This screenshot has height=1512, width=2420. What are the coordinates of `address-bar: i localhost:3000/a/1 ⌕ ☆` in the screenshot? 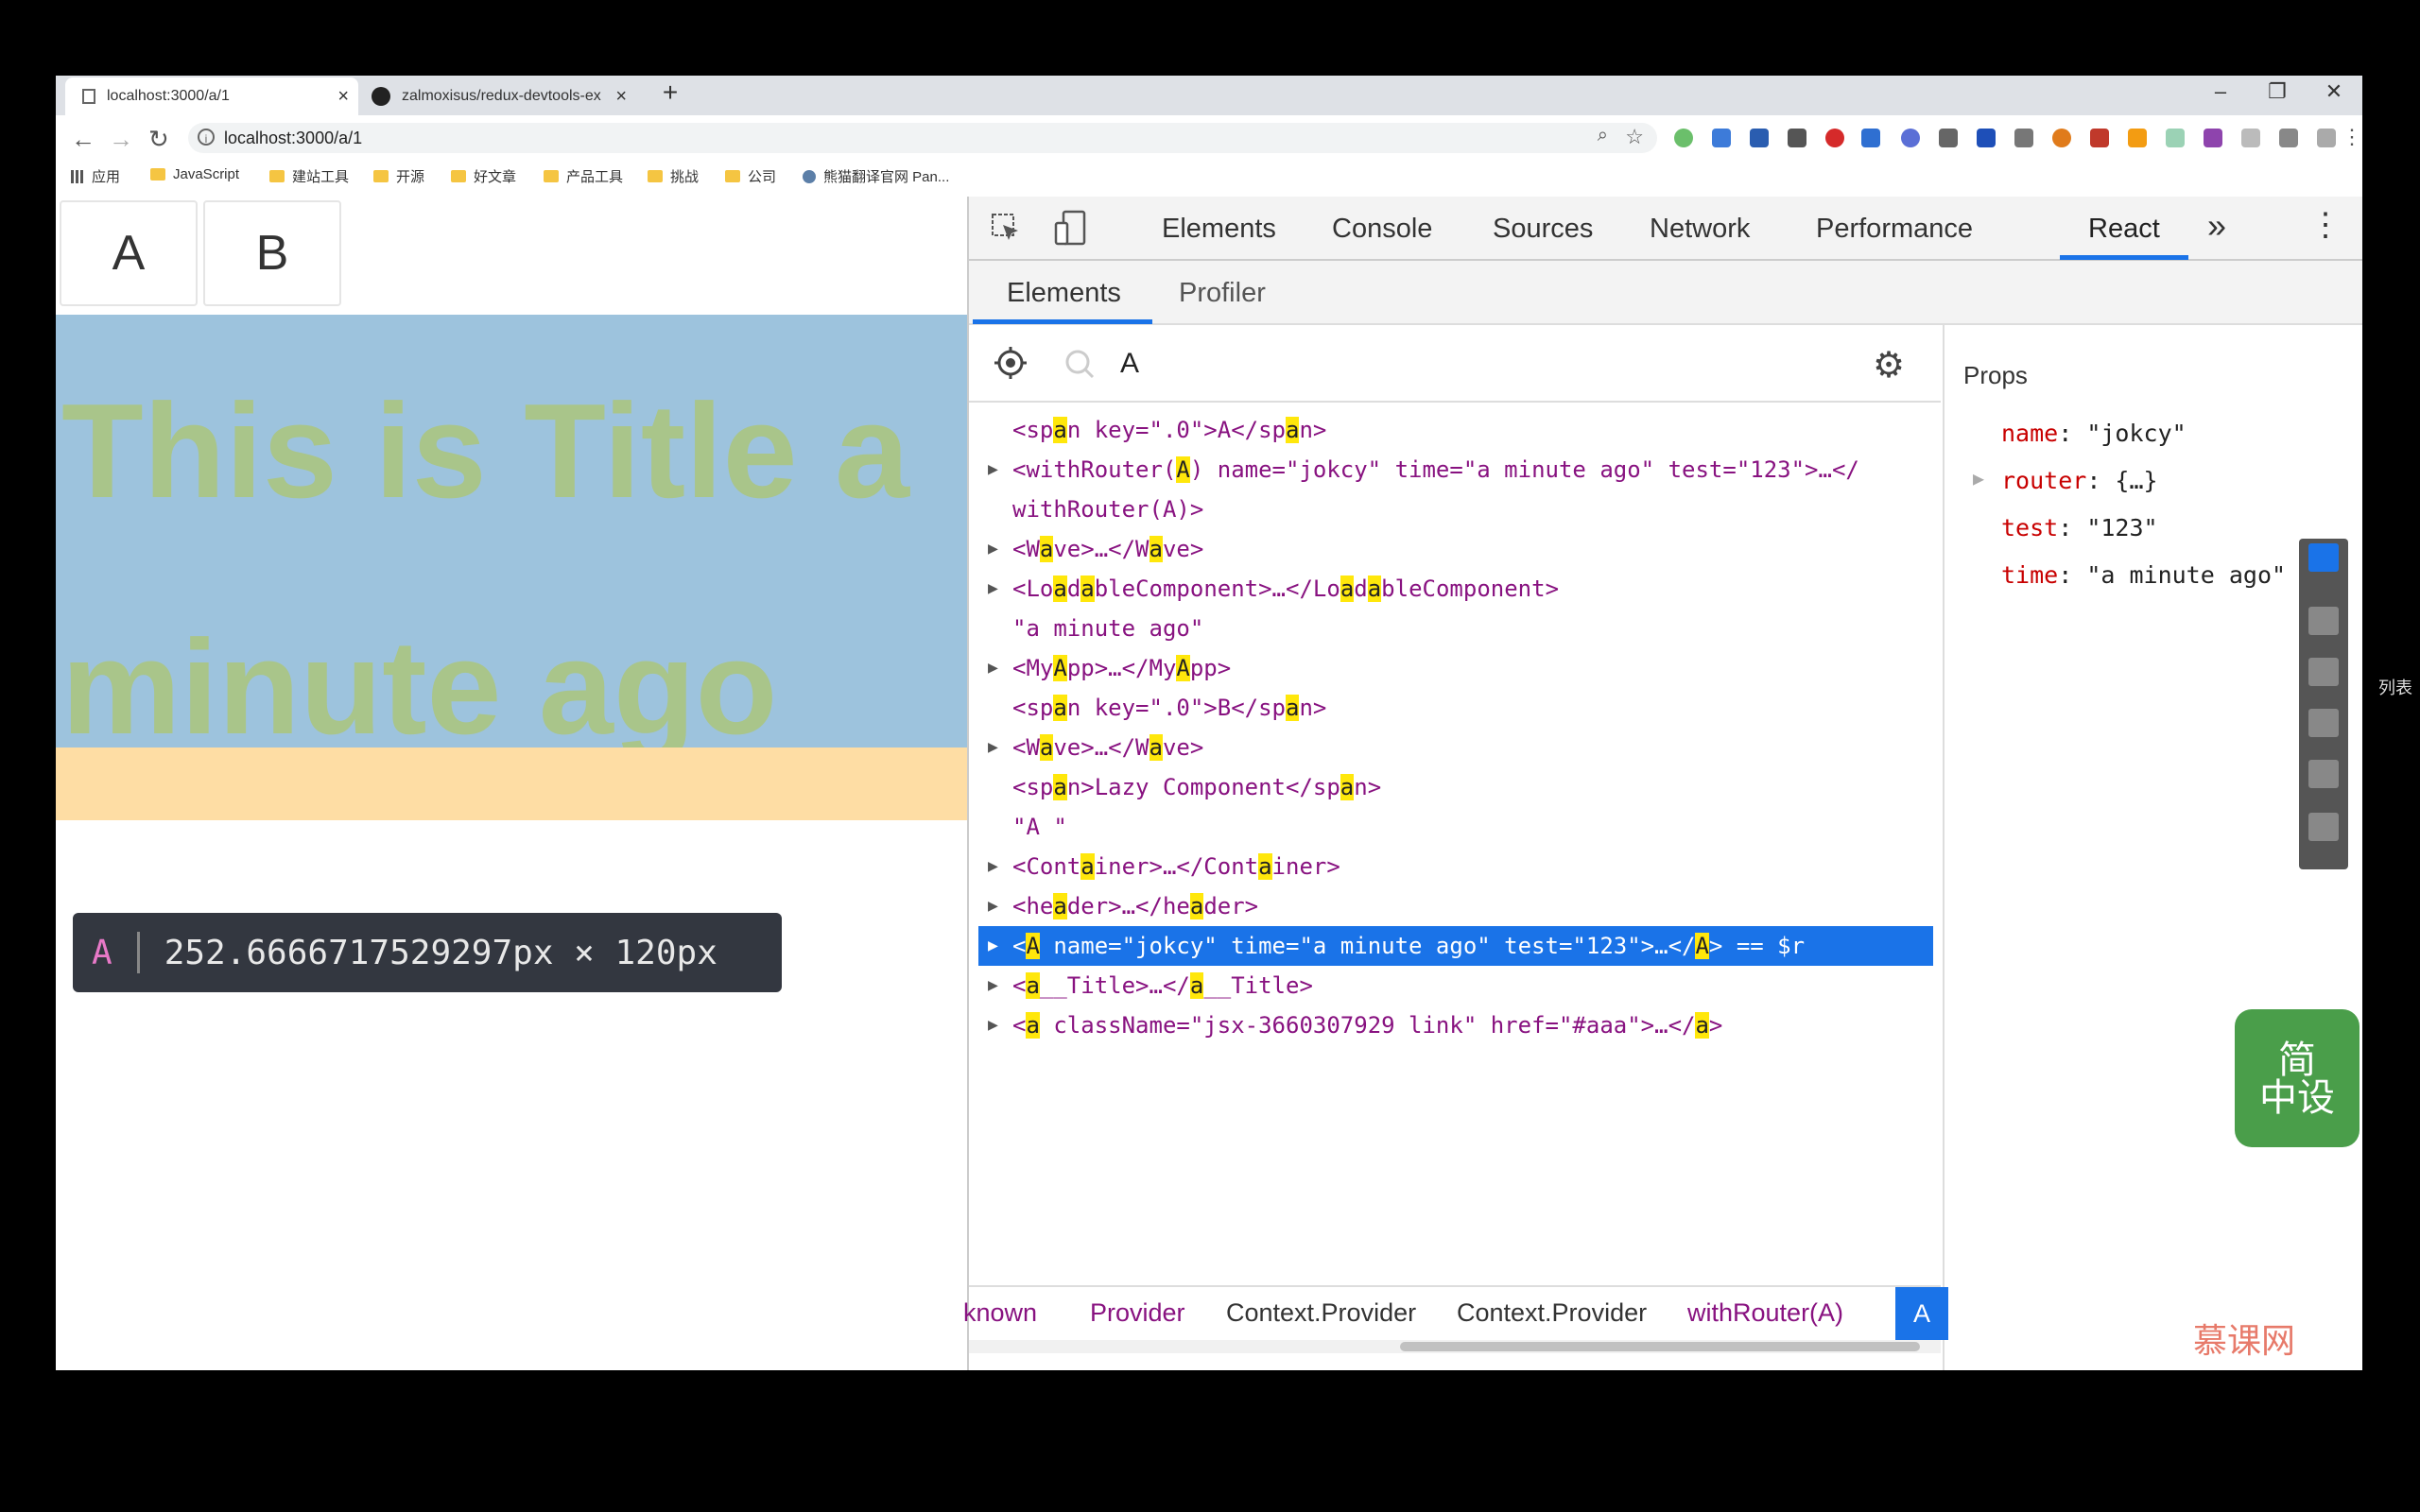 It's located at (922, 138).